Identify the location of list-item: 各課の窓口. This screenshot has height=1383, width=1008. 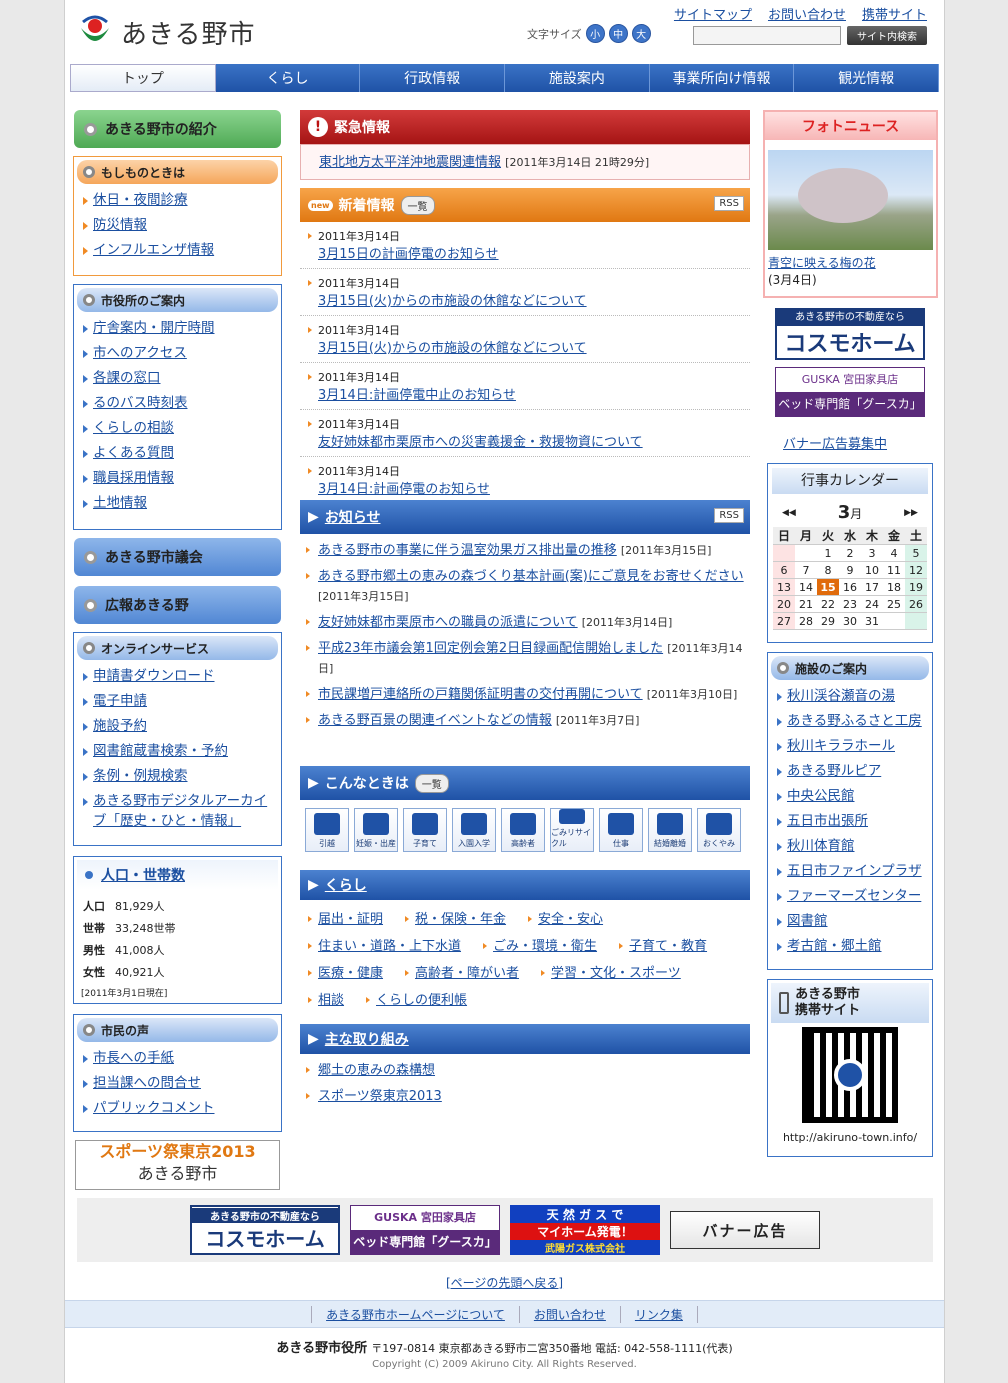
(179, 378).